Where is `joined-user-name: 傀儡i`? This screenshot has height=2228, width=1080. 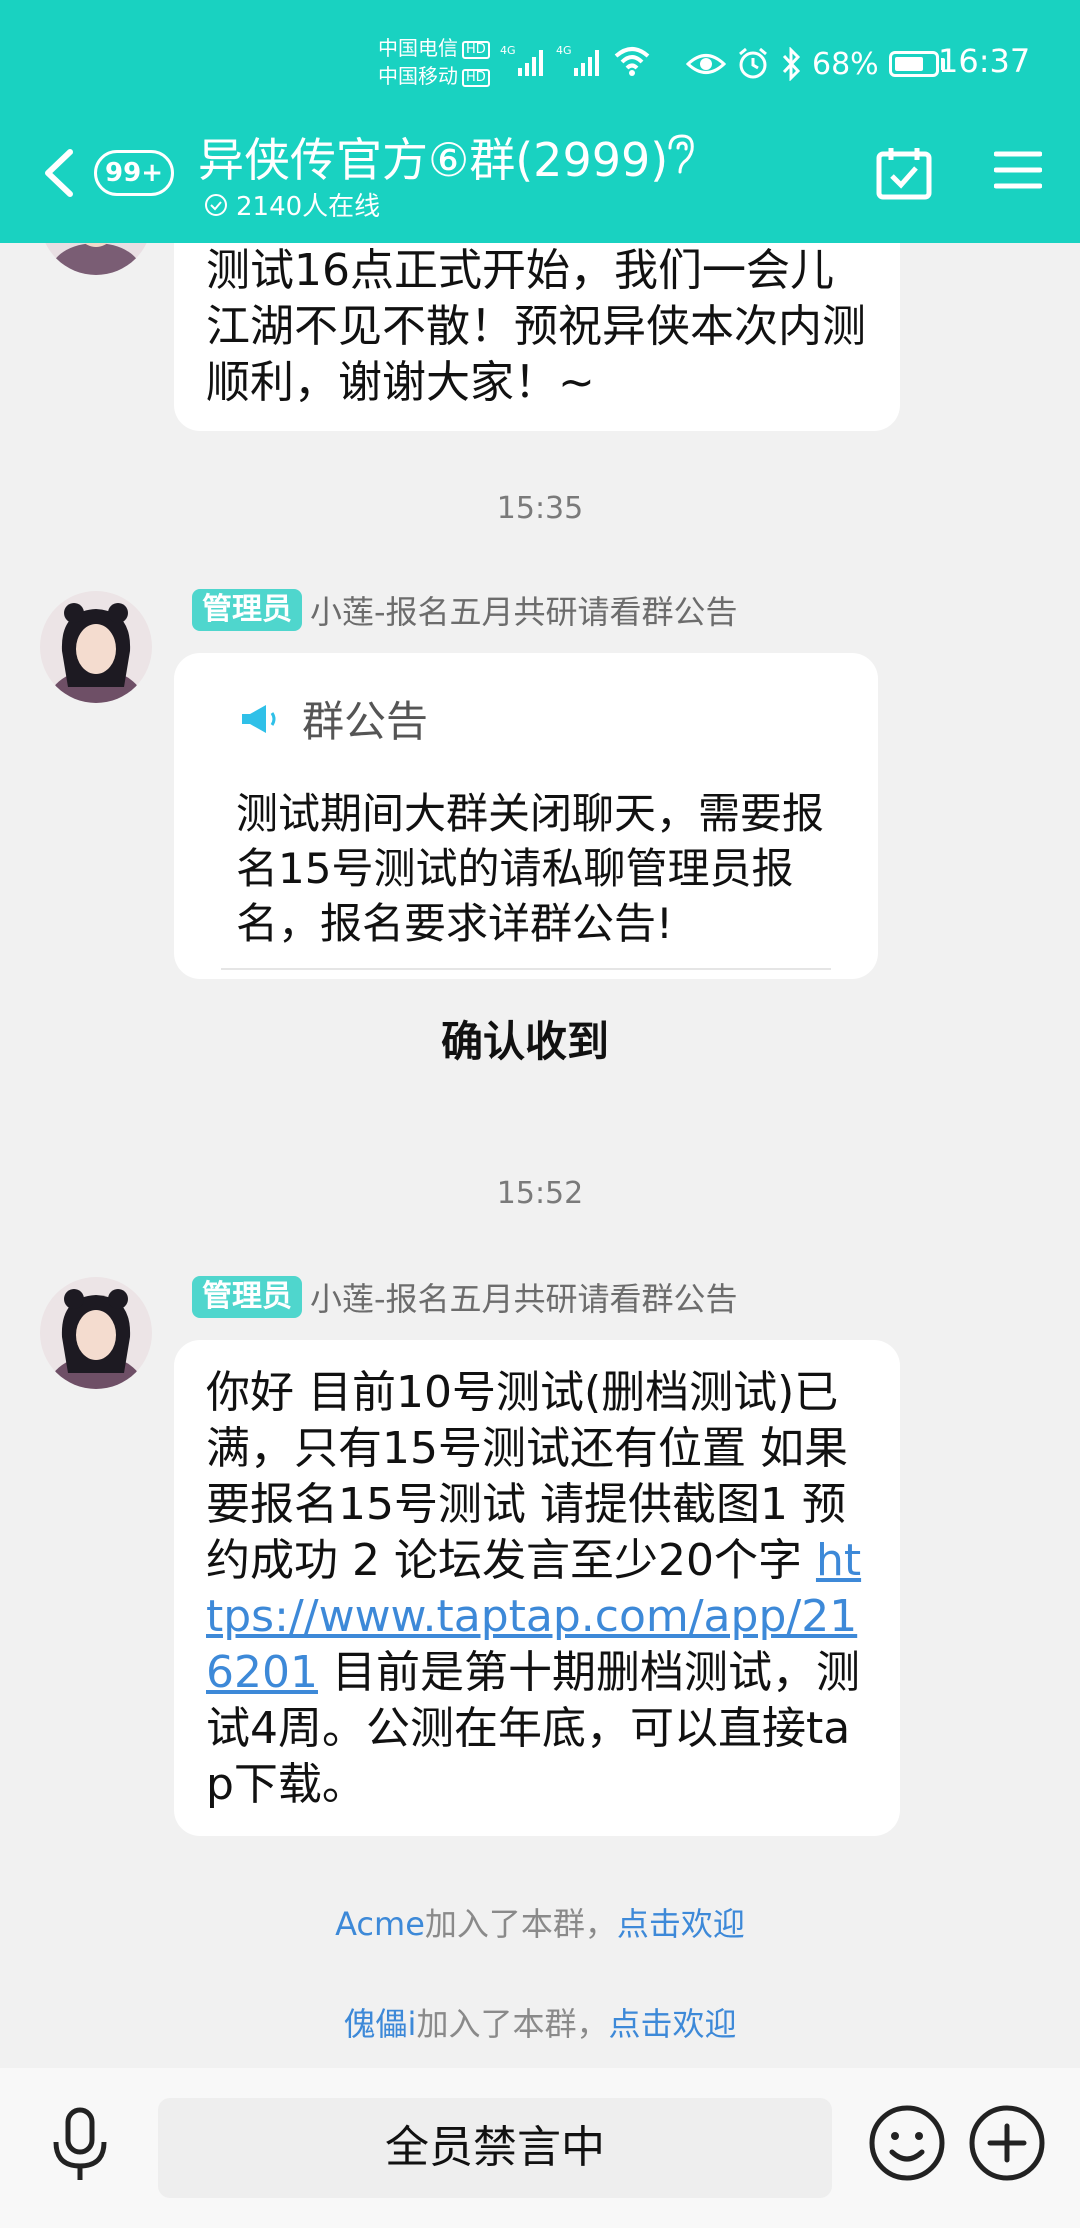 joined-user-name: 傀儡i is located at coordinates (380, 2024).